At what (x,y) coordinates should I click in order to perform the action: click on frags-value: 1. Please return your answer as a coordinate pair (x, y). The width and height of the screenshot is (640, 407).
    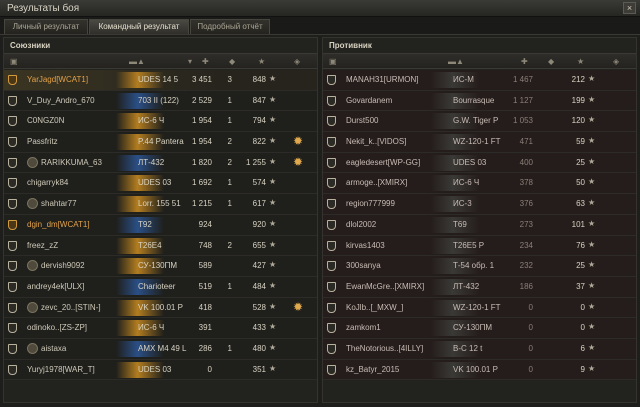
    Looking at the image, I should click on (229, 121).